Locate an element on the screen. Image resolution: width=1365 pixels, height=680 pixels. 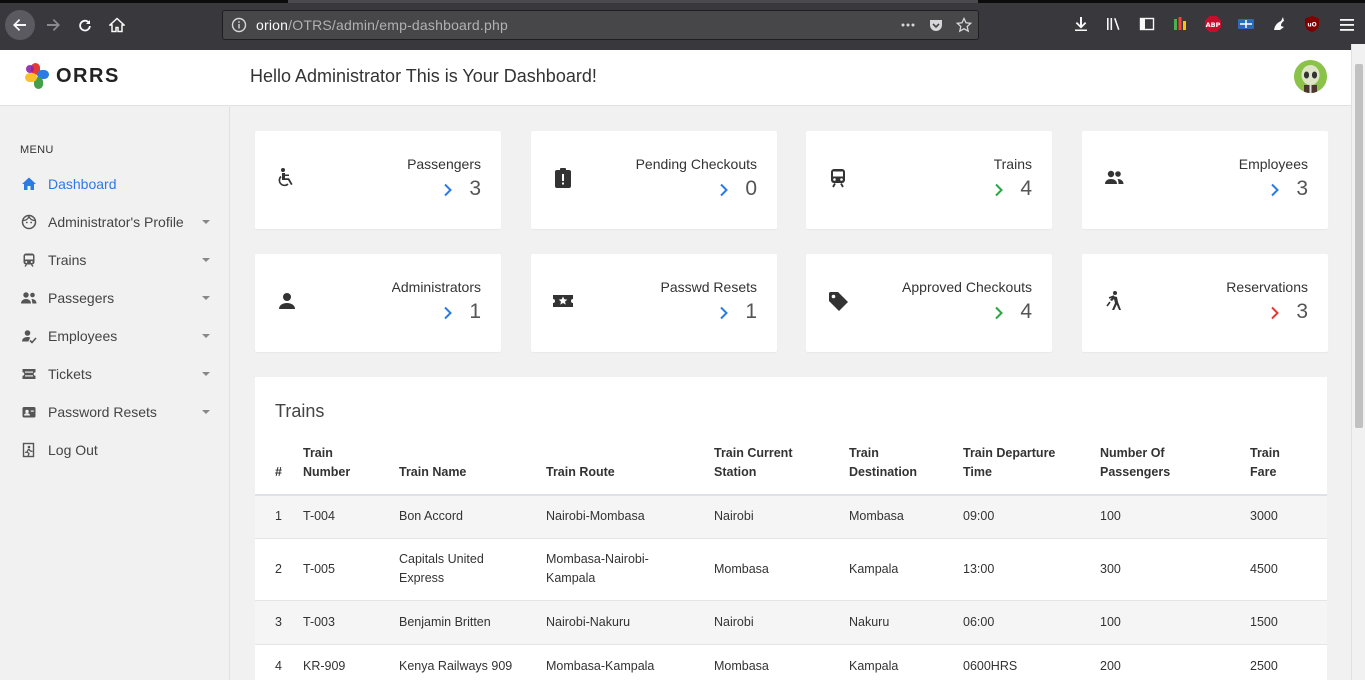
card-trains: Trains 4 is located at coordinates (929, 180).